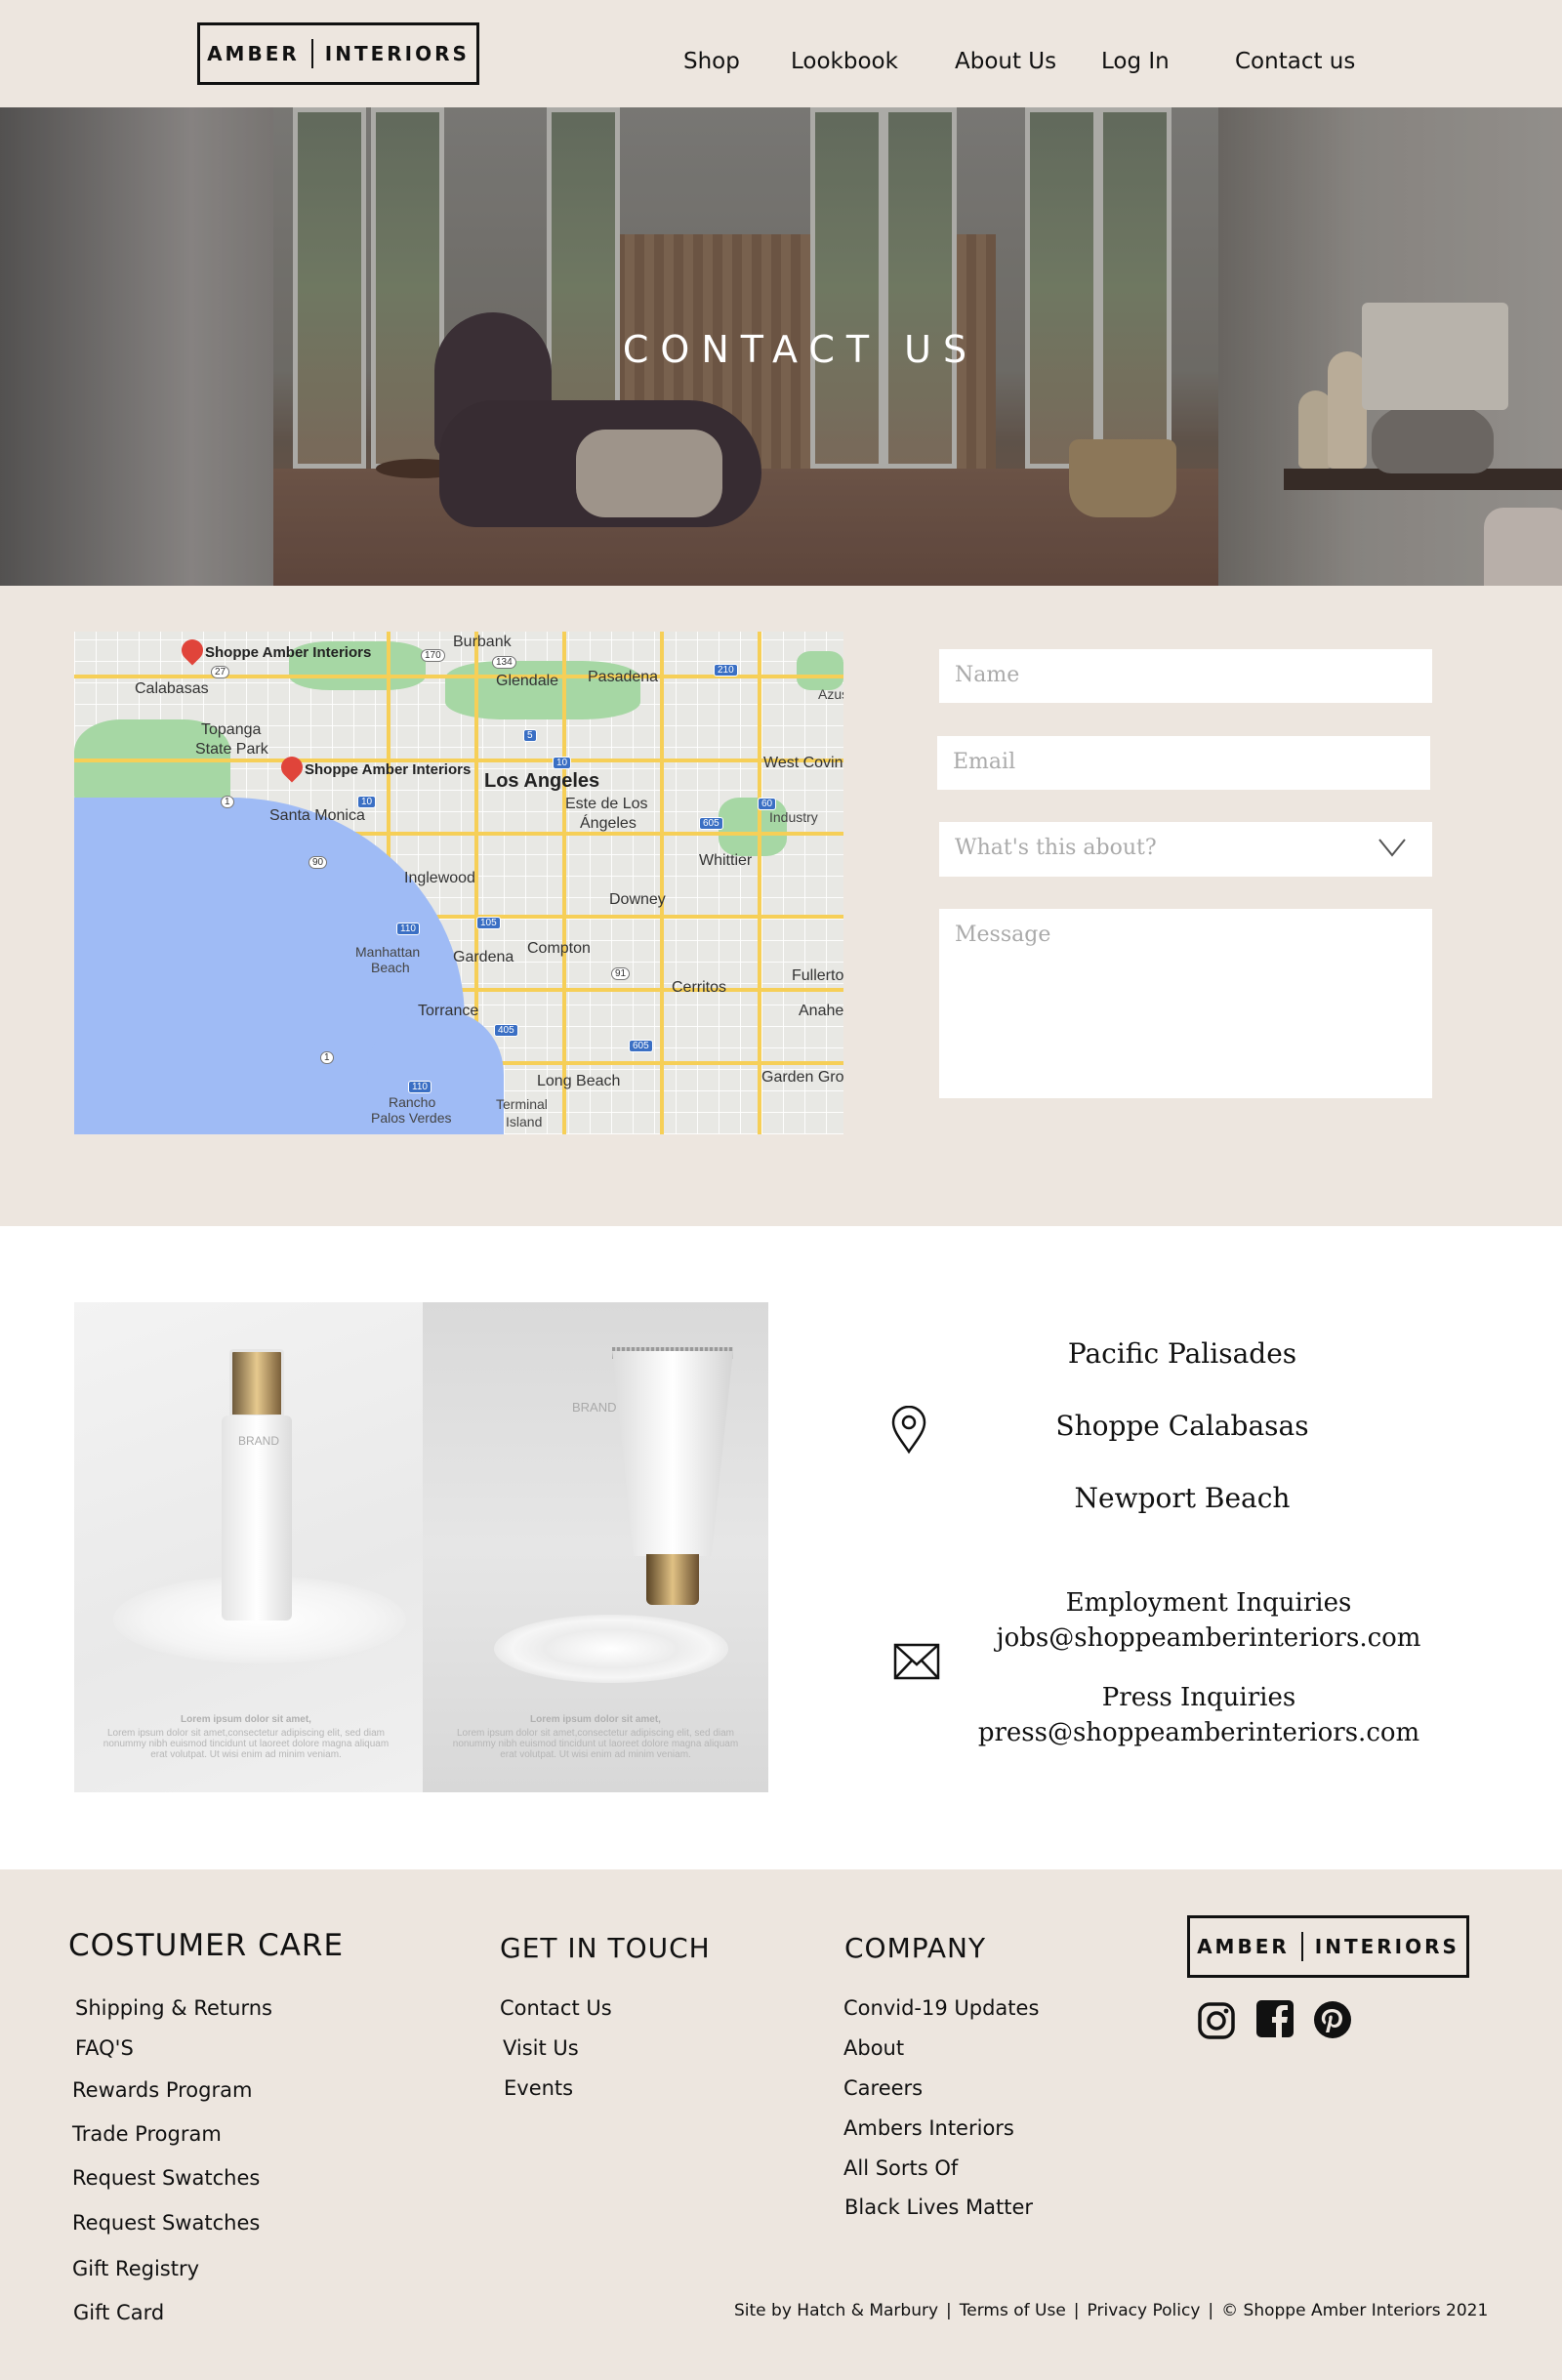  I want to click on bottle-cap, so click(256, 1383).